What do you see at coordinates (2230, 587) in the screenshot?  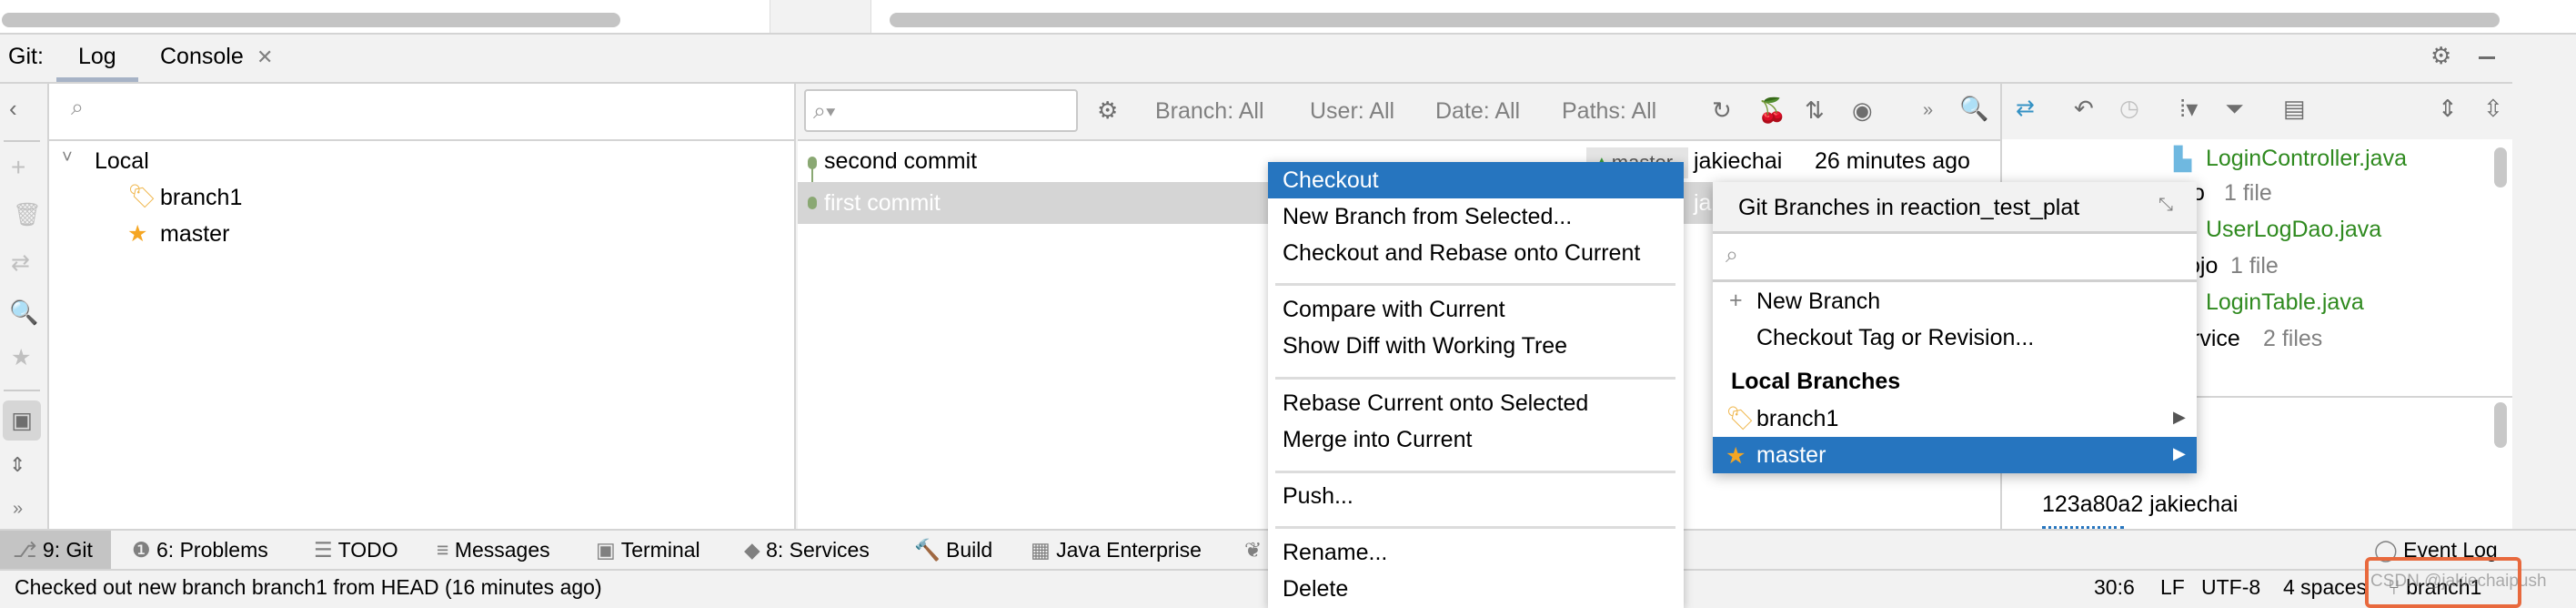 I see `file-encoding: UTF-8` at bounding box center [2230, 587].